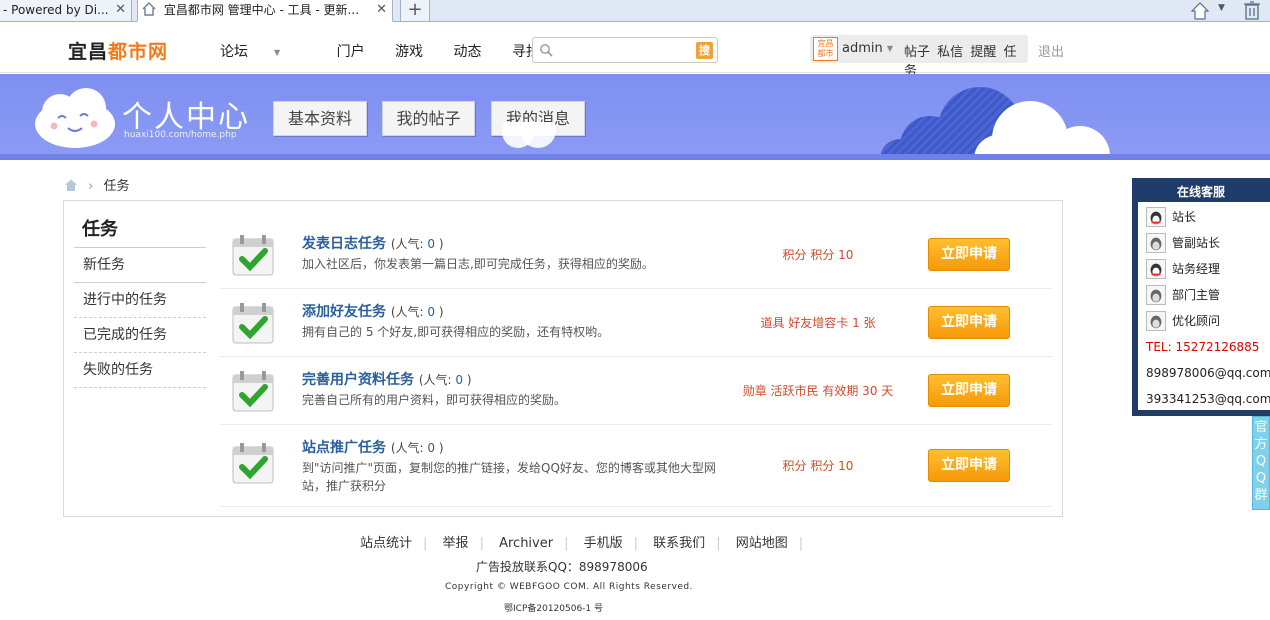  What do you see at coordinates (950, 52) in the screenshot?
I see `user-link-messages: 私信` at bounding box center [950, 52].